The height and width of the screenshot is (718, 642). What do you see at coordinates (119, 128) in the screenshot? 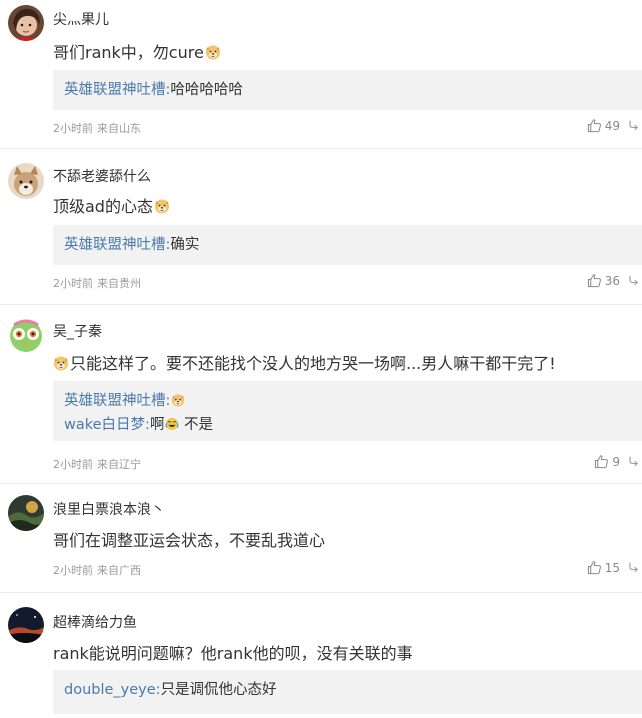
I see `comment-location: 来自山东` at bounding box center [119, 128].